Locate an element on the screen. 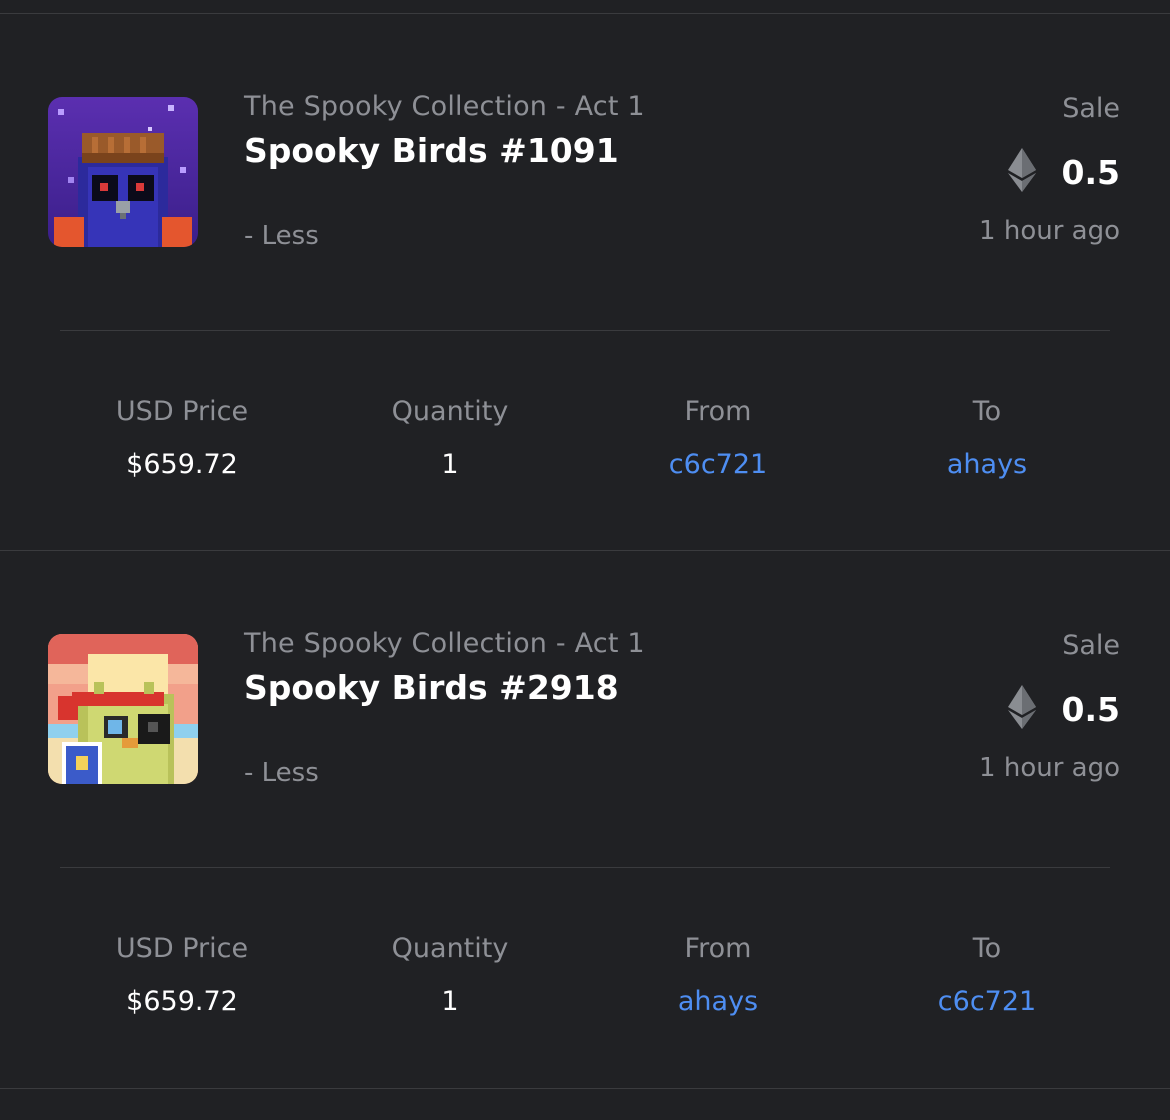 This screenshot has width=1170, height=1120. item-name: Spooky Birds #2918 is located at coordinates (431, 687).